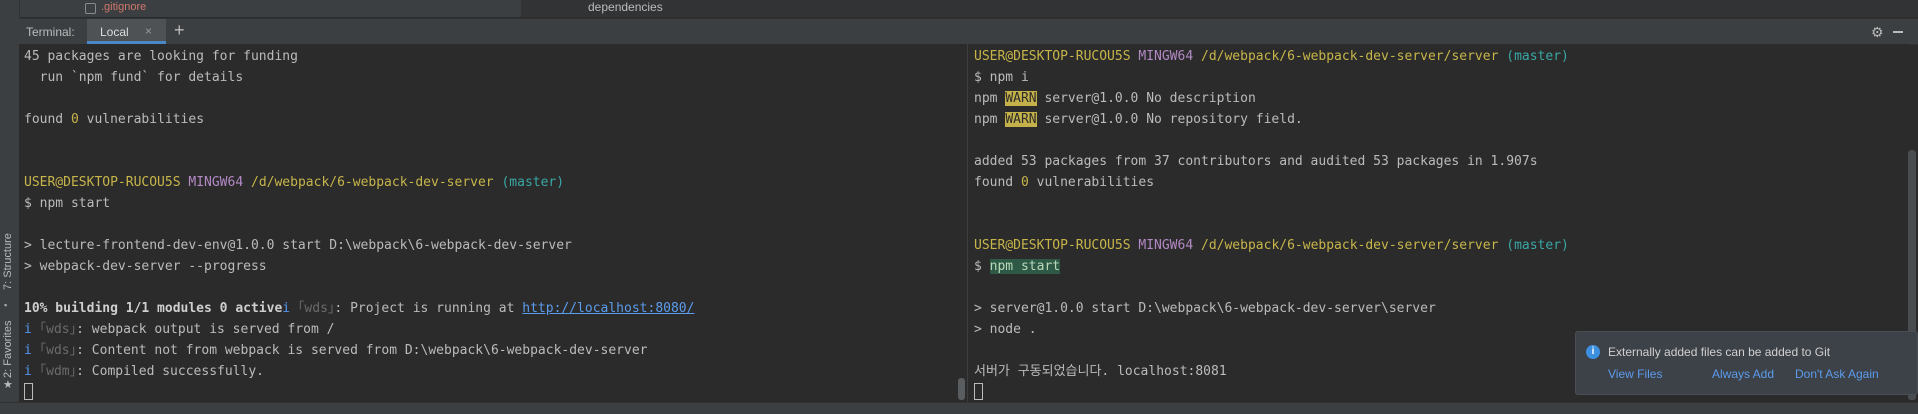 The height and width of the screenshot is (414, 1918). What do you see at coordinates (1837, 374) in the screenshot?
I see `dont-ask-again-link: Don't Ask Again` at bounding box center [1837, 374].